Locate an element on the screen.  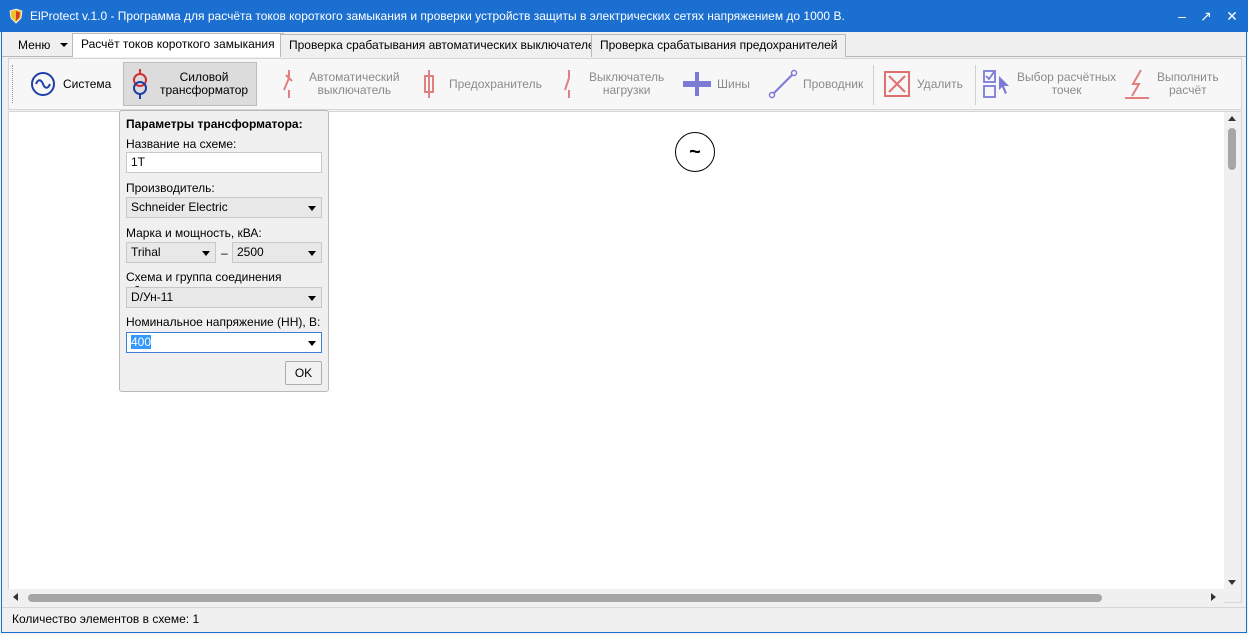
select-points-label-line2: точек is located at coordinates (1066, 90).